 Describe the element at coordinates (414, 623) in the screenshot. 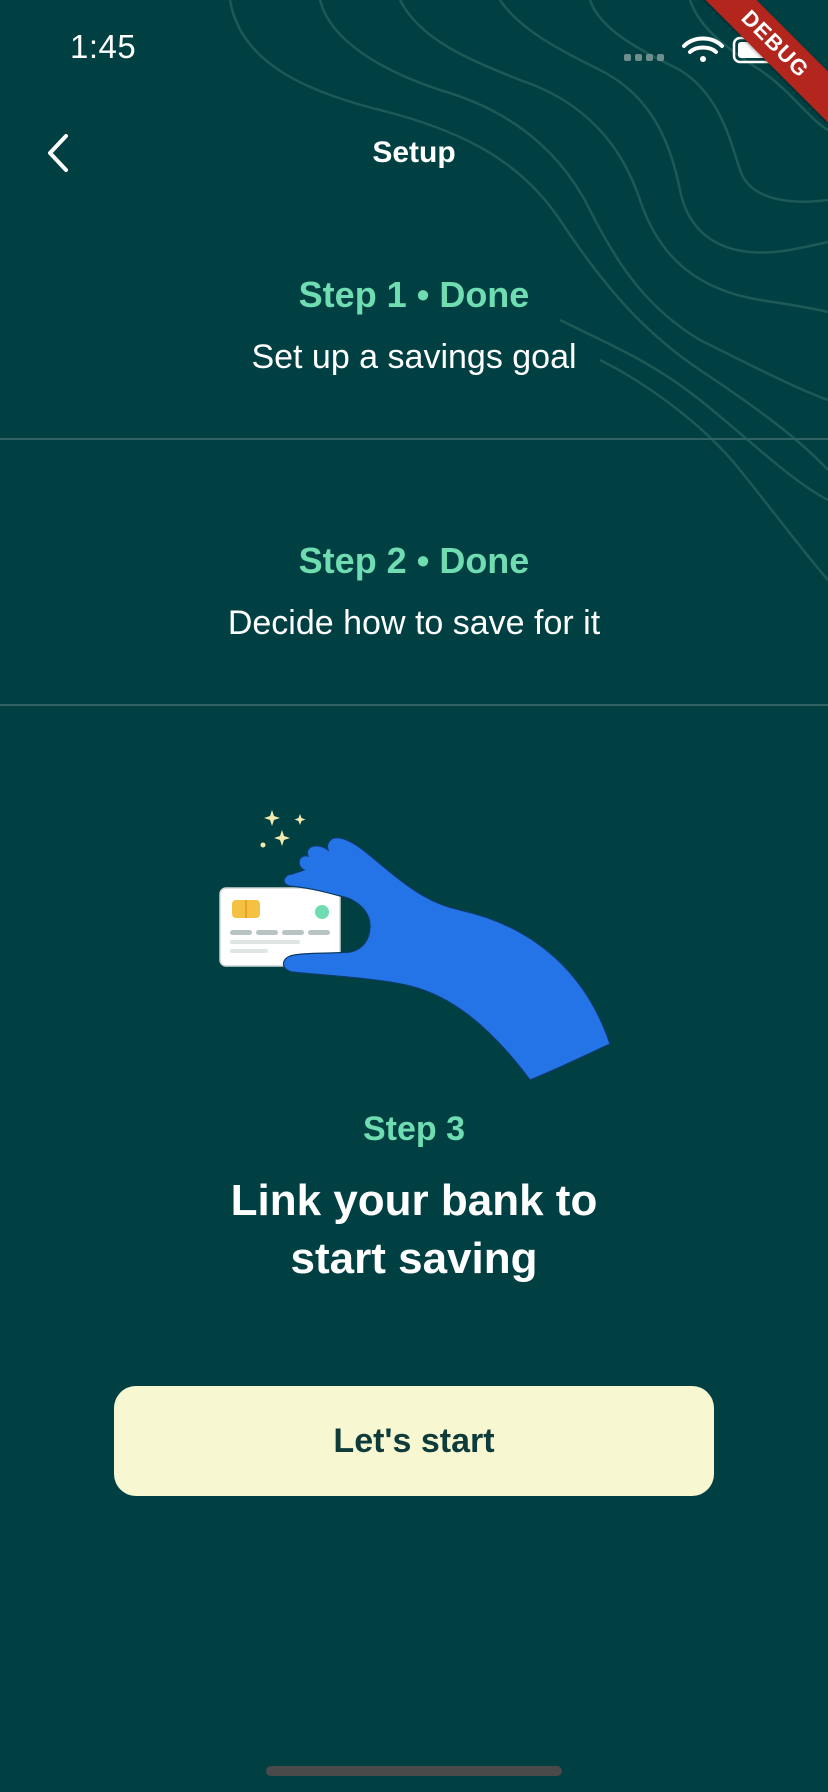

I see `step-2-subtitle: Decide how to save for it` at that location.